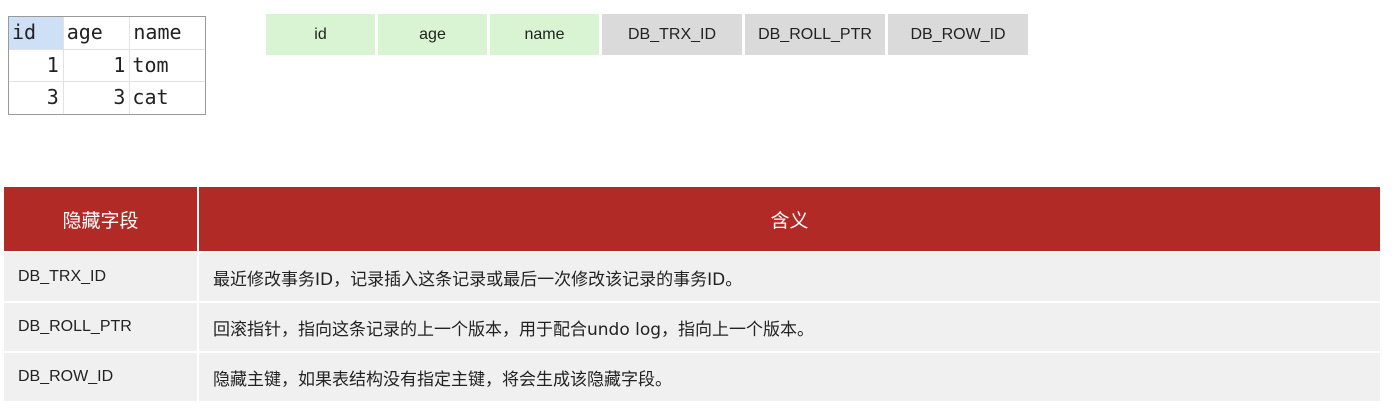 The image size is (1400, 409). Describe the element at coordinates (442, 379) in the screenshot. I see `field-meaning: 隐藏主键，如果表结构没有指定主键，将会生成该隐藏字段。` at that location.